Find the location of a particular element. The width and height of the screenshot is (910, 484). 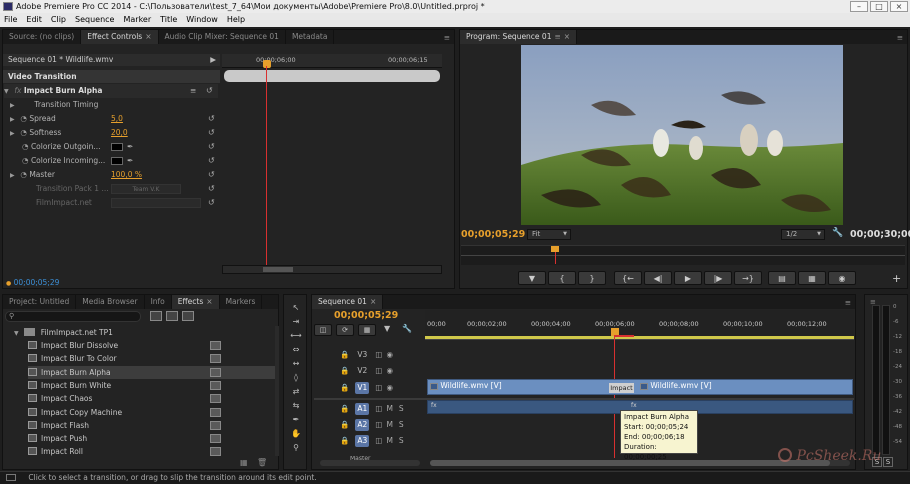

go-to-out-button: →} is located at coordinates (748, 278).